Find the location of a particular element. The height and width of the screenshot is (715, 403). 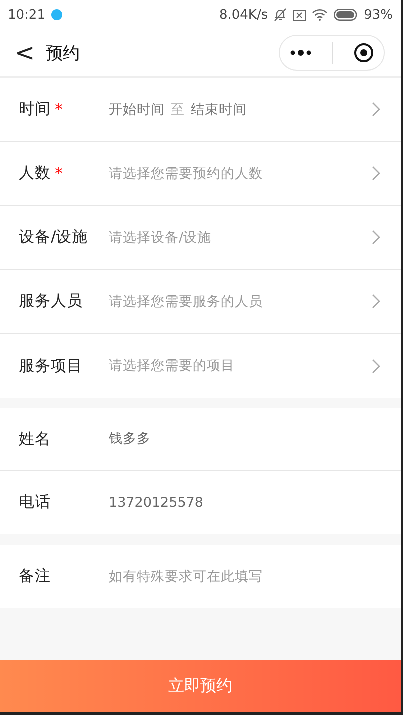

picker-placeholder: 请选择您需要的项目 is located at coordinates (172, 366).